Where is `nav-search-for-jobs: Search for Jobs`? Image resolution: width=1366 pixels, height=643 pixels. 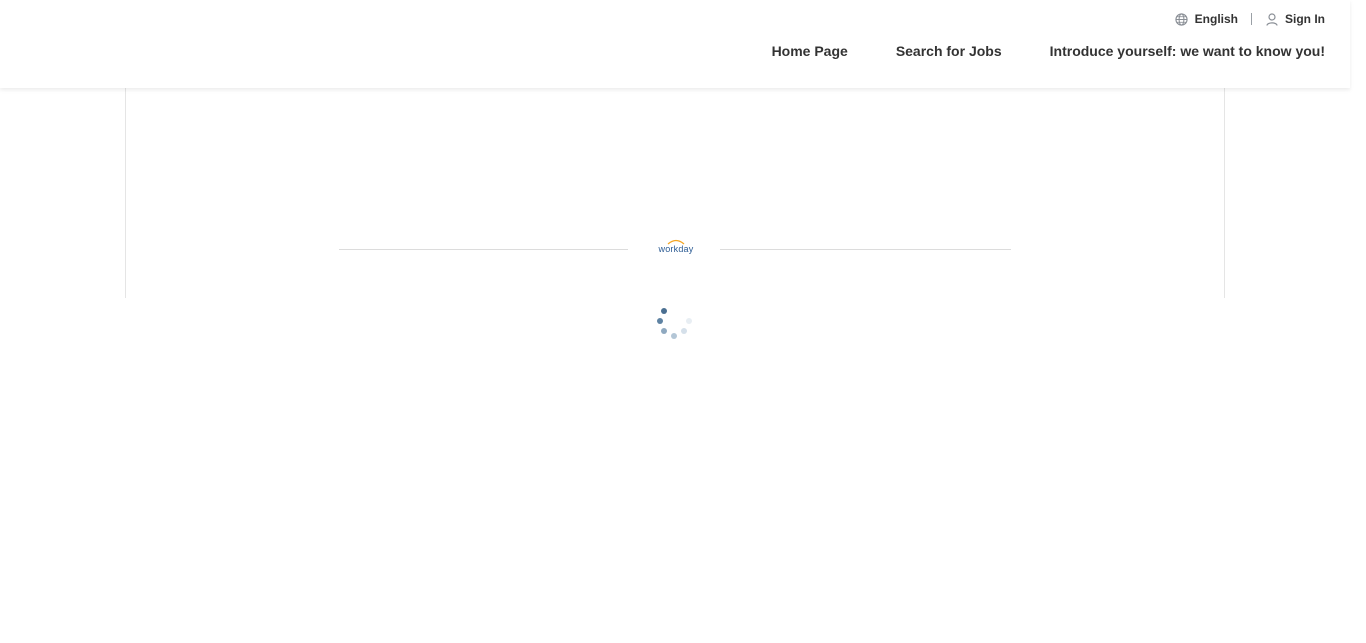
nav-search-for-jobs: Search for Jobs is located at coordinates (949, 51).